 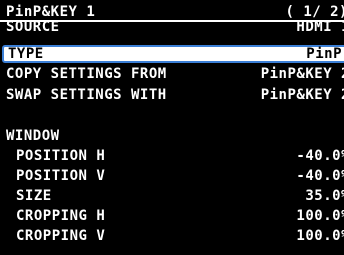 I want to click on menu-item-label: POSITION H, so click(x=61, y=156).